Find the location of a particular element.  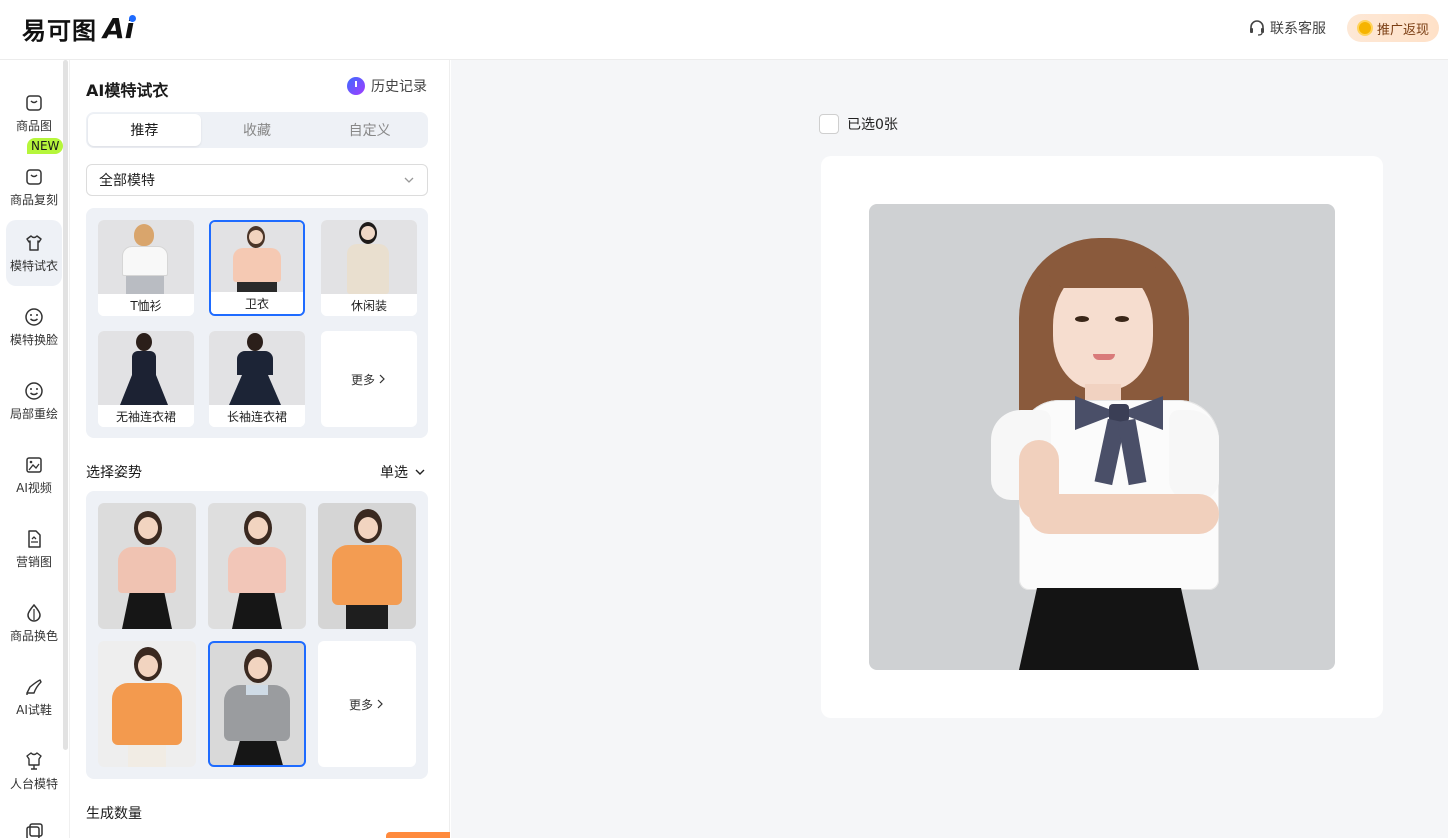

contact-support-link: 联系客服 is located at coordinates (1287, 28).